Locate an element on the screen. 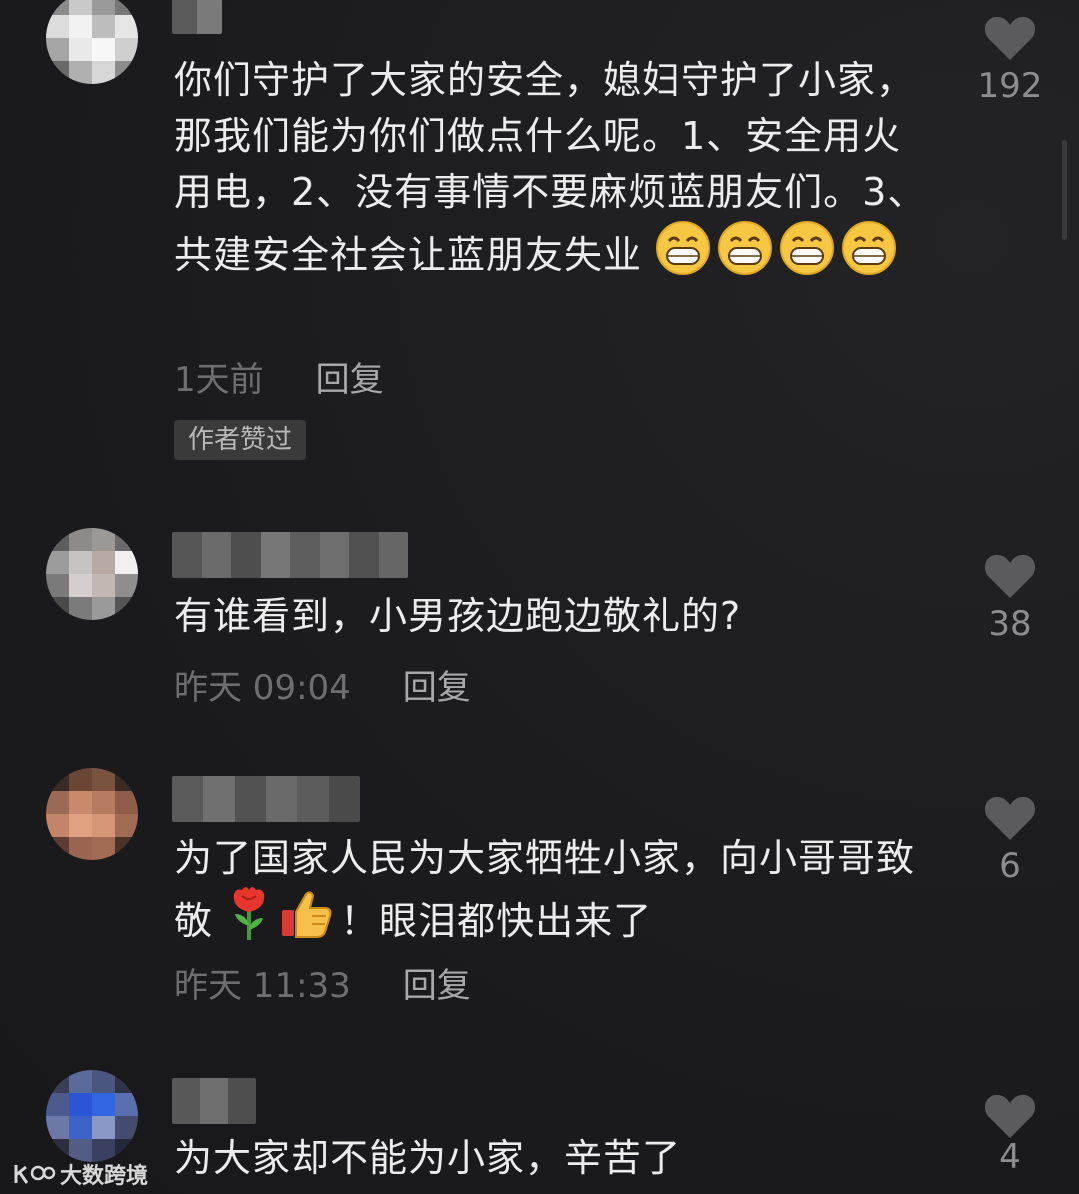 Image resolution: width=1079 pixels, height=1194 pixels. author-liked-badge: 作者赞过 is located at coordinates (240, 440).